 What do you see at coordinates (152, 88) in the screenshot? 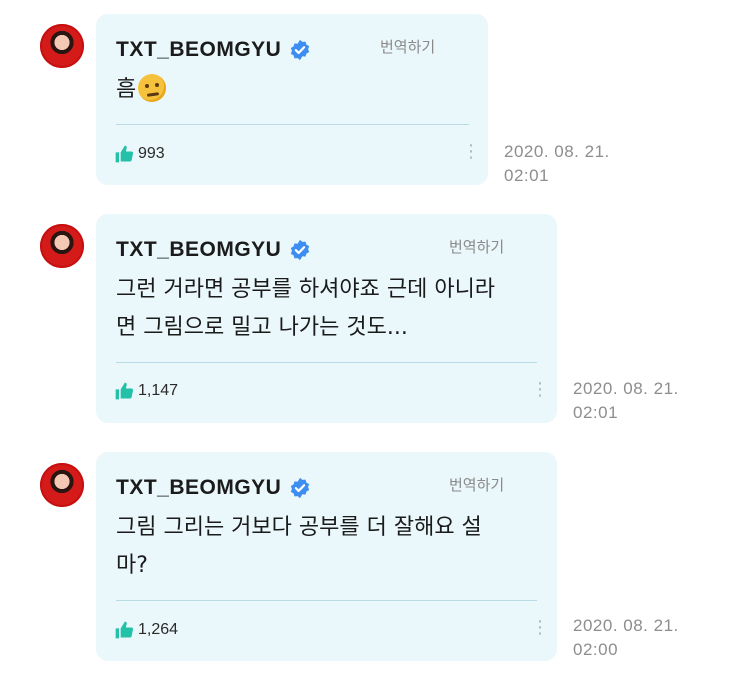
I see `thinking-face-icon` at bounding box center [152, 88].